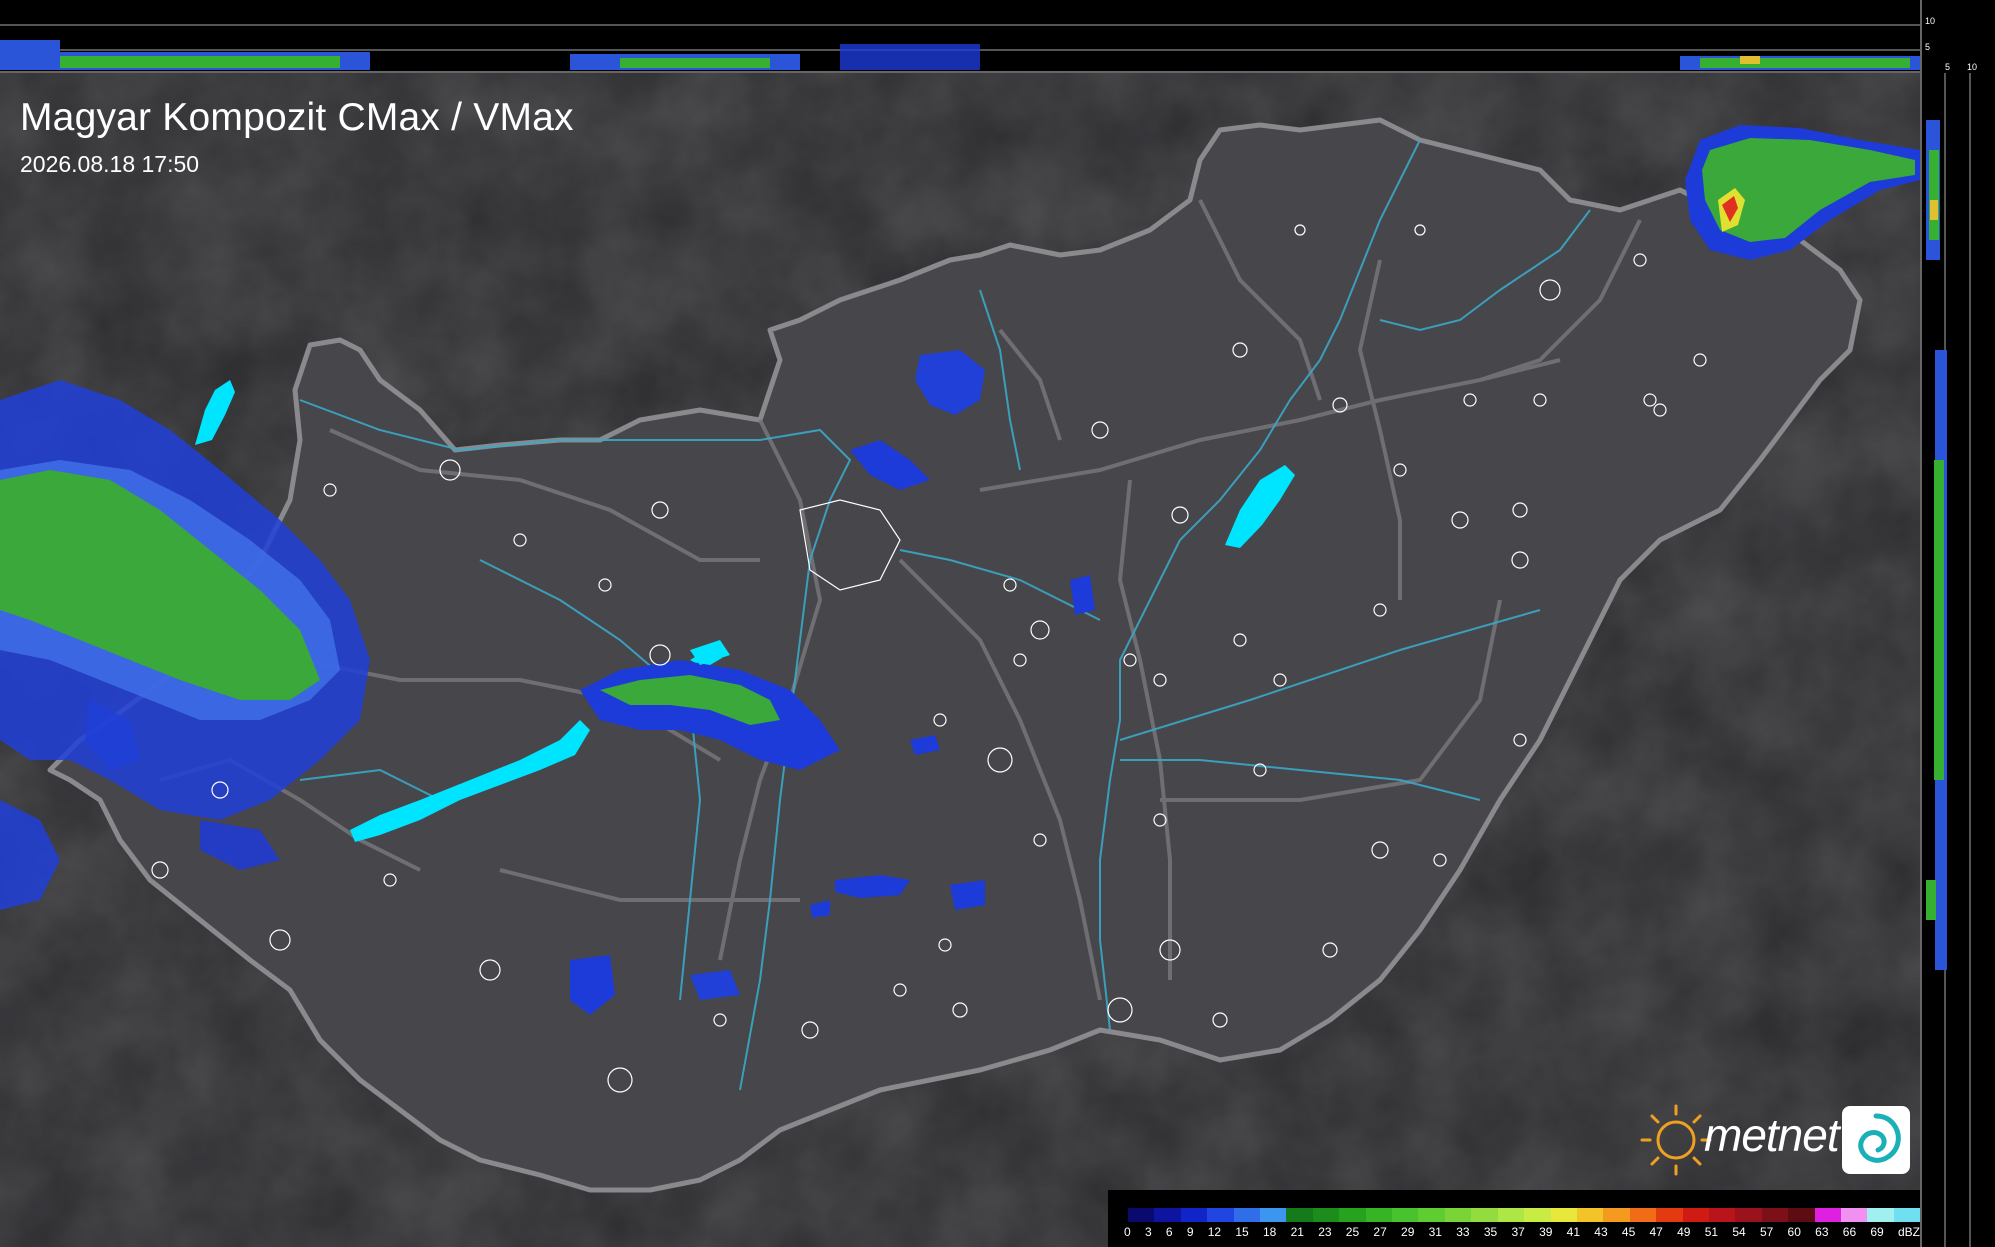 The height and width of the screenshot is (1247, 1995). Describe the element at coordinates (1972, 67) in the screenshot. I see `right-scale-tick-10: 10` at that location.